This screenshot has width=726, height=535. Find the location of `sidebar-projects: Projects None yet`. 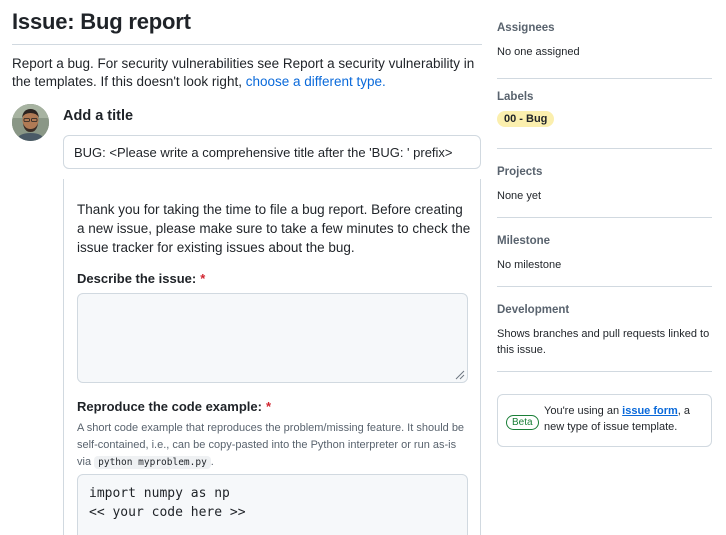

sidebar-projects: Projects None yet is located at coordinates (604, 185).